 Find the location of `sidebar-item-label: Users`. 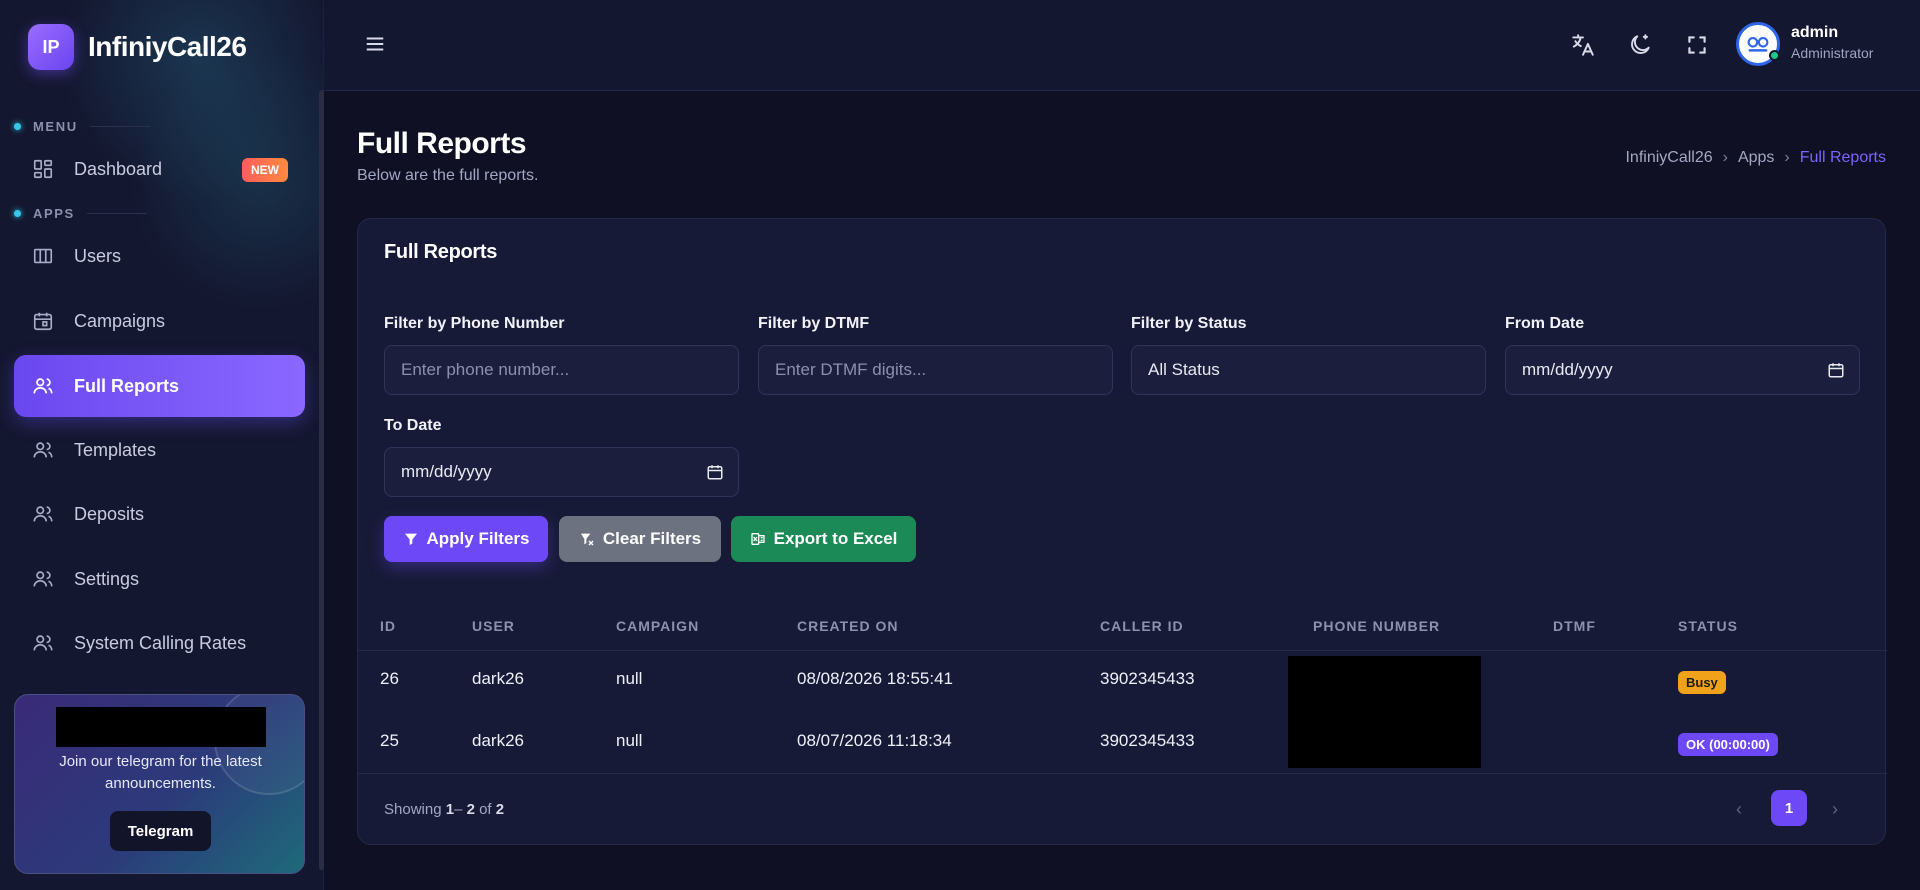

sidebar-item-label: Users is located at coordinates (98, 255).